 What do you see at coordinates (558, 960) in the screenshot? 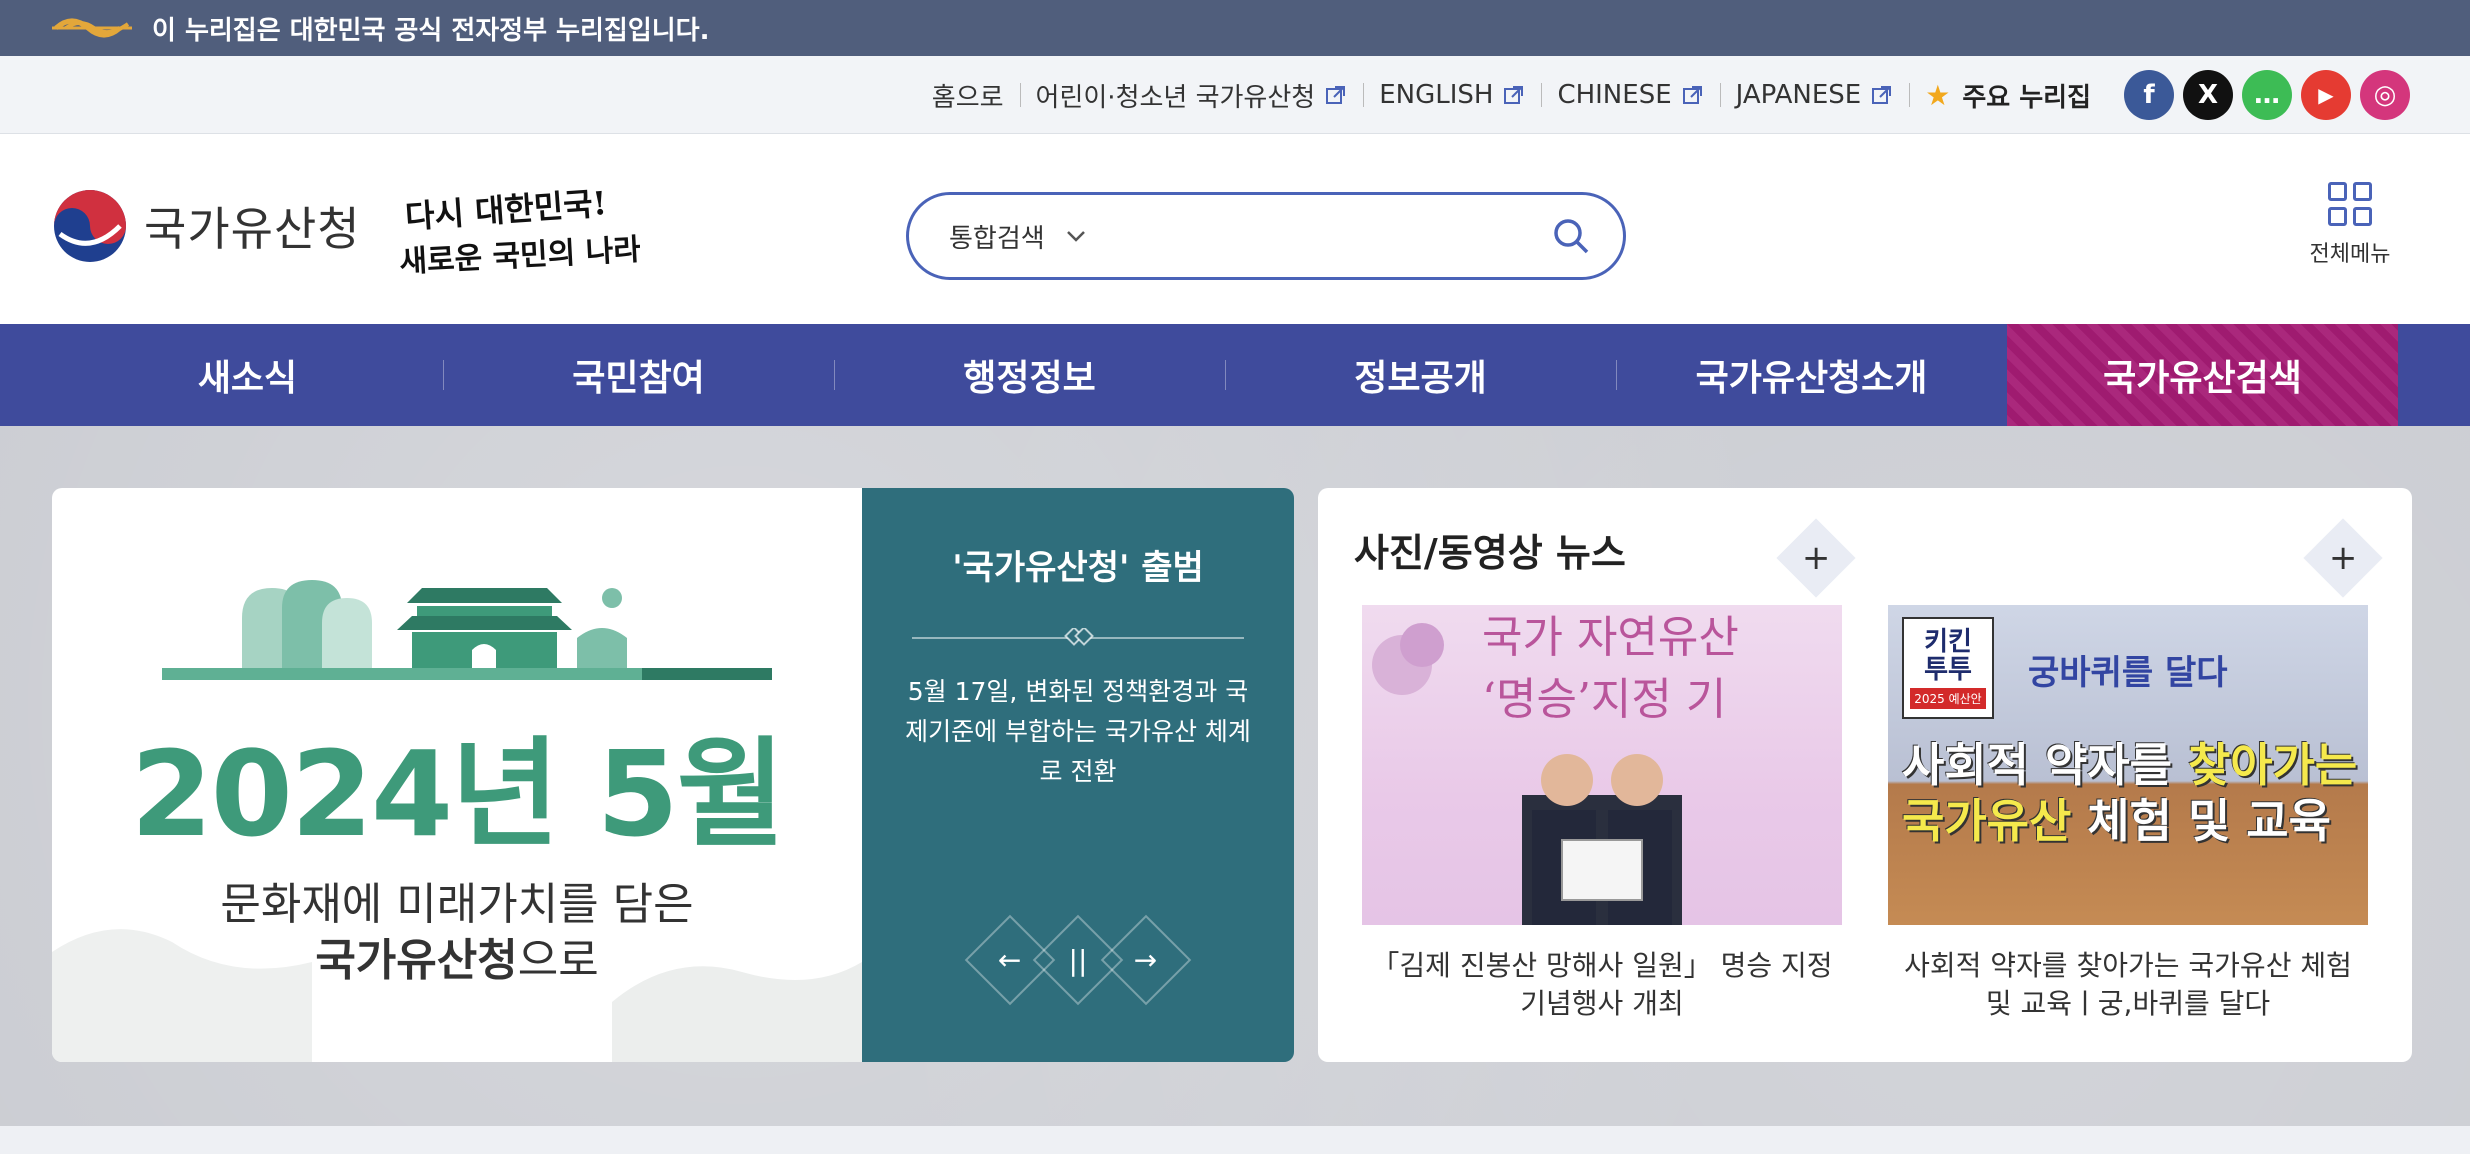
I see `banner-subtitle-suffix: 으로` at bounding box center [558, 960].